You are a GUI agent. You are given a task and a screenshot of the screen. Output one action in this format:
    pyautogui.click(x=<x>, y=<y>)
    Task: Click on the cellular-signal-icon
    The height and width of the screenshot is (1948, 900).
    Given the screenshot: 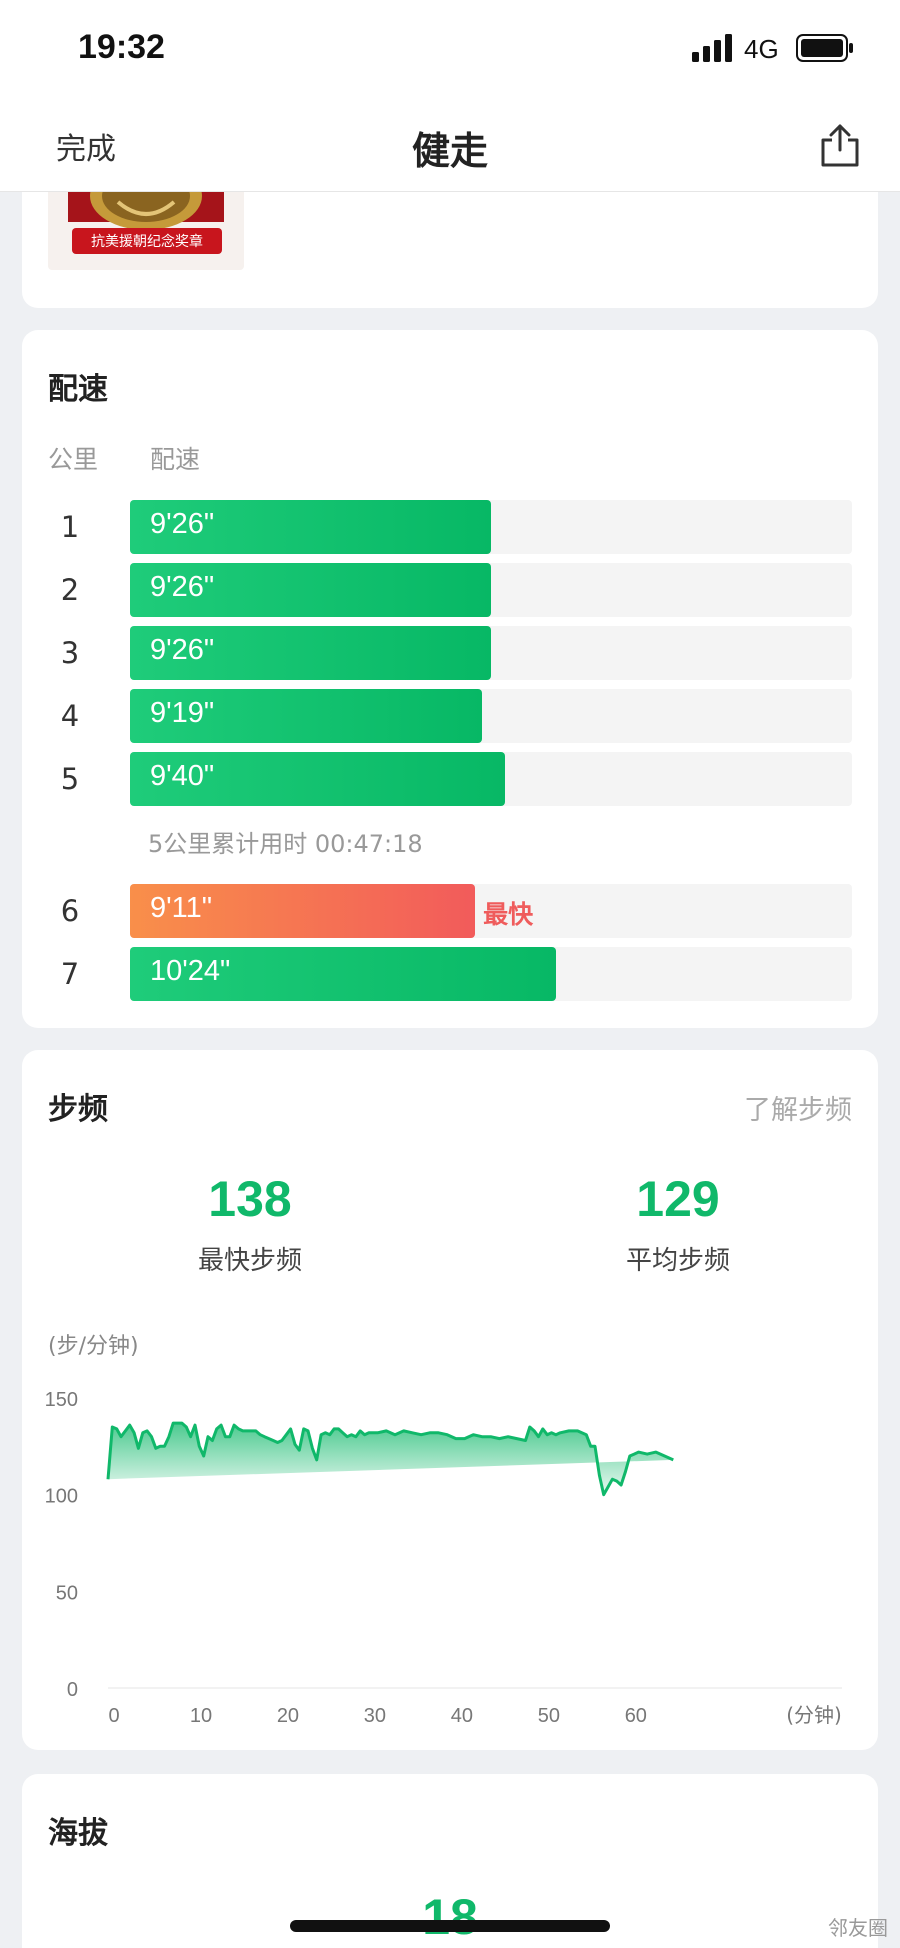 What is the action you would take?
    pyautogui.click(x=712, y=48)
    